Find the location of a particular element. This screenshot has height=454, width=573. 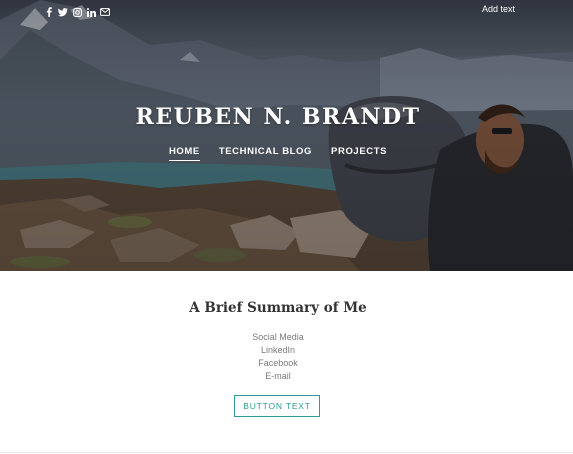

email-link: E-mail is located at coordinates (278, 376).